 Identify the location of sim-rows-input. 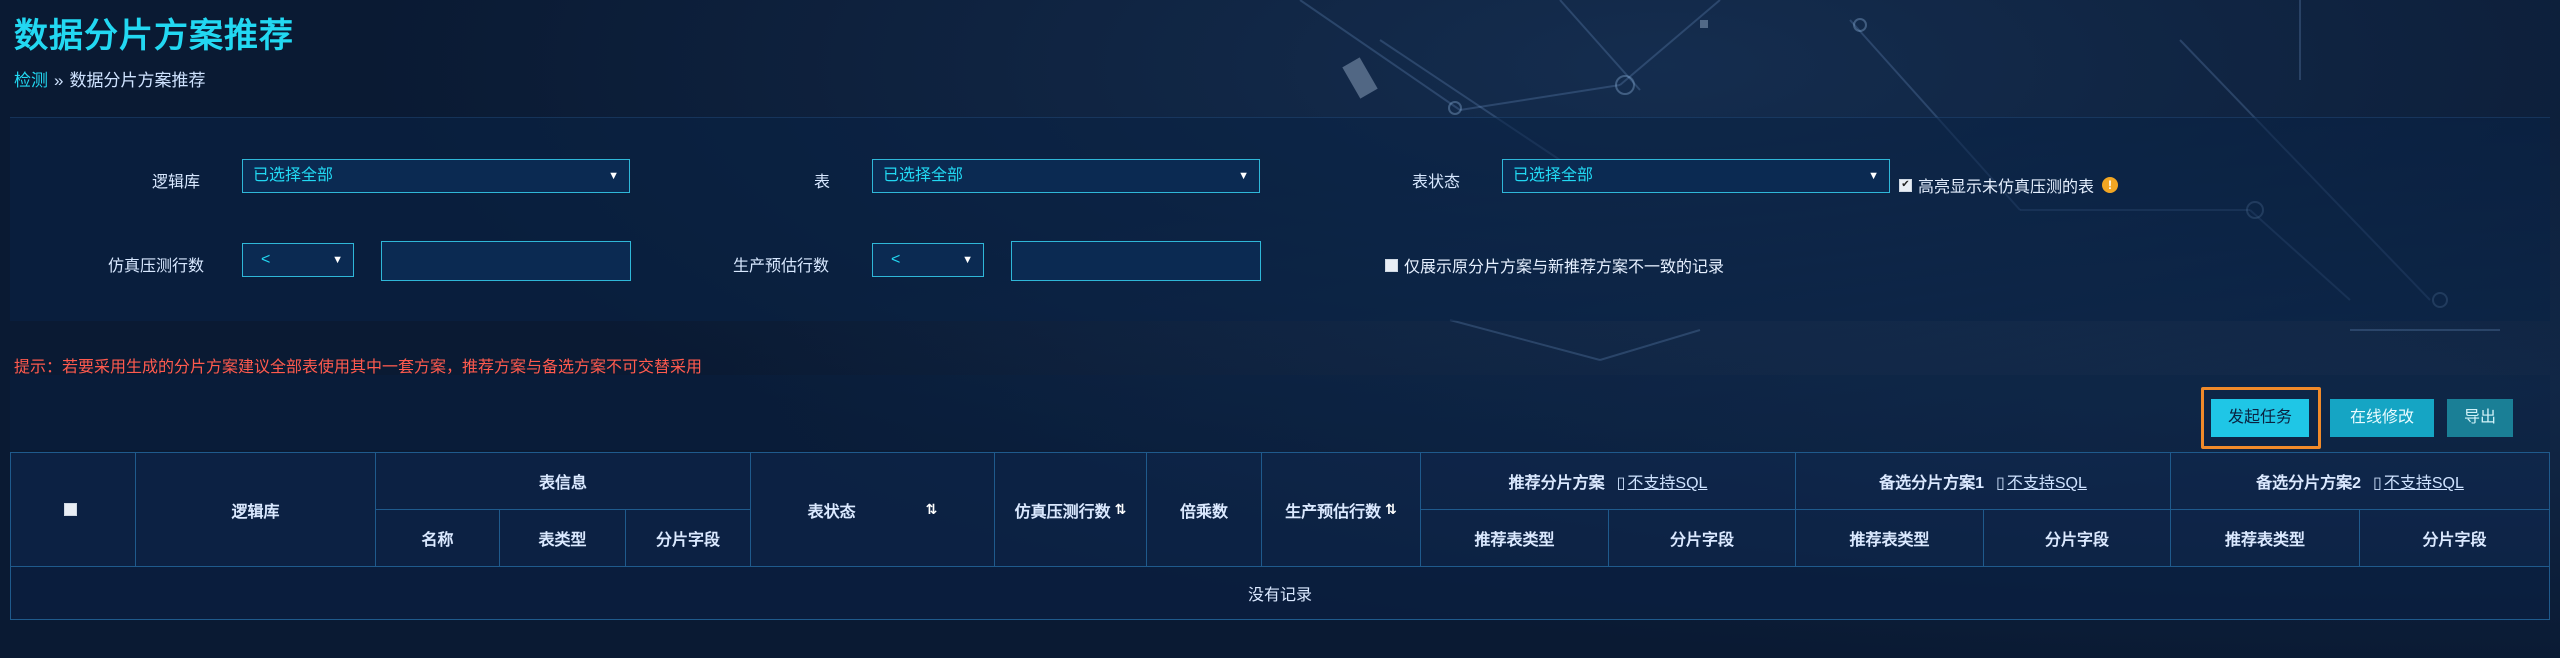
(506, 261).